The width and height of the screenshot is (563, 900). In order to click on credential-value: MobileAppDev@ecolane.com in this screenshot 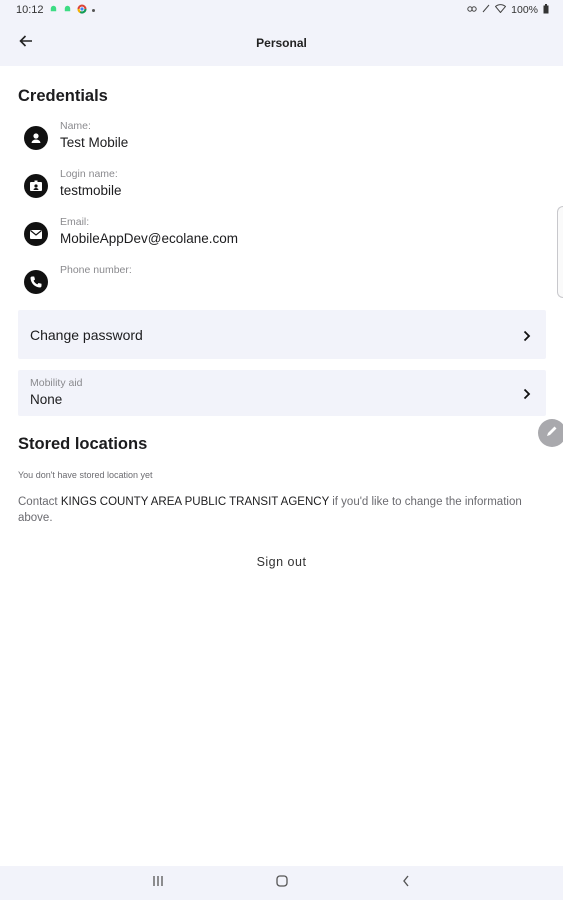, I will do `click(149, 238)`.